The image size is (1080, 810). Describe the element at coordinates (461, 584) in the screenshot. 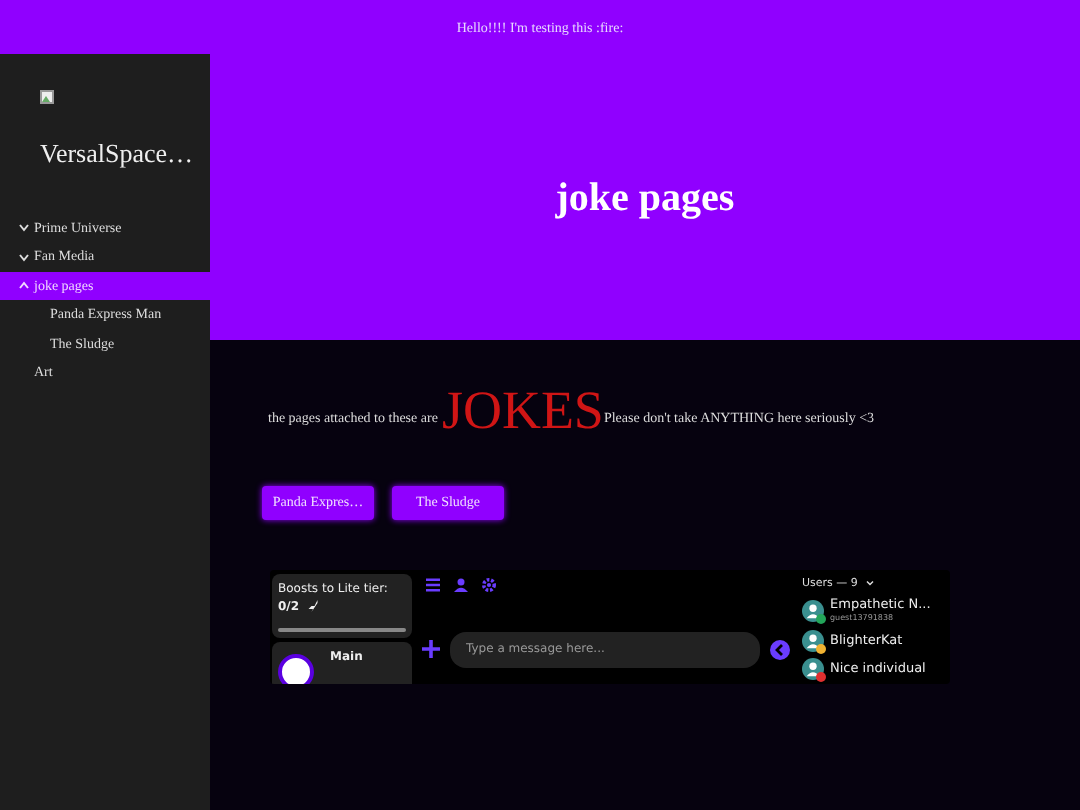

I see `user-icon` at that location.